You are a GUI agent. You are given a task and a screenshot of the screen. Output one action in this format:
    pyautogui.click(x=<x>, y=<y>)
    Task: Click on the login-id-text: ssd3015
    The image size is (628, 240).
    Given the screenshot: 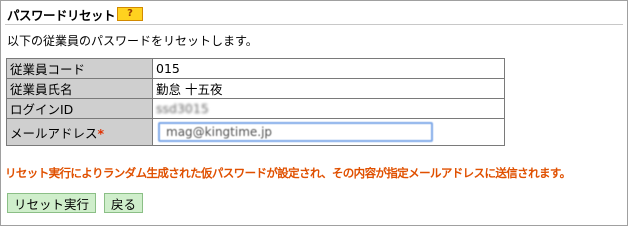 What is the action you would take?
    pyautogui.click(x=182, y=108)
    